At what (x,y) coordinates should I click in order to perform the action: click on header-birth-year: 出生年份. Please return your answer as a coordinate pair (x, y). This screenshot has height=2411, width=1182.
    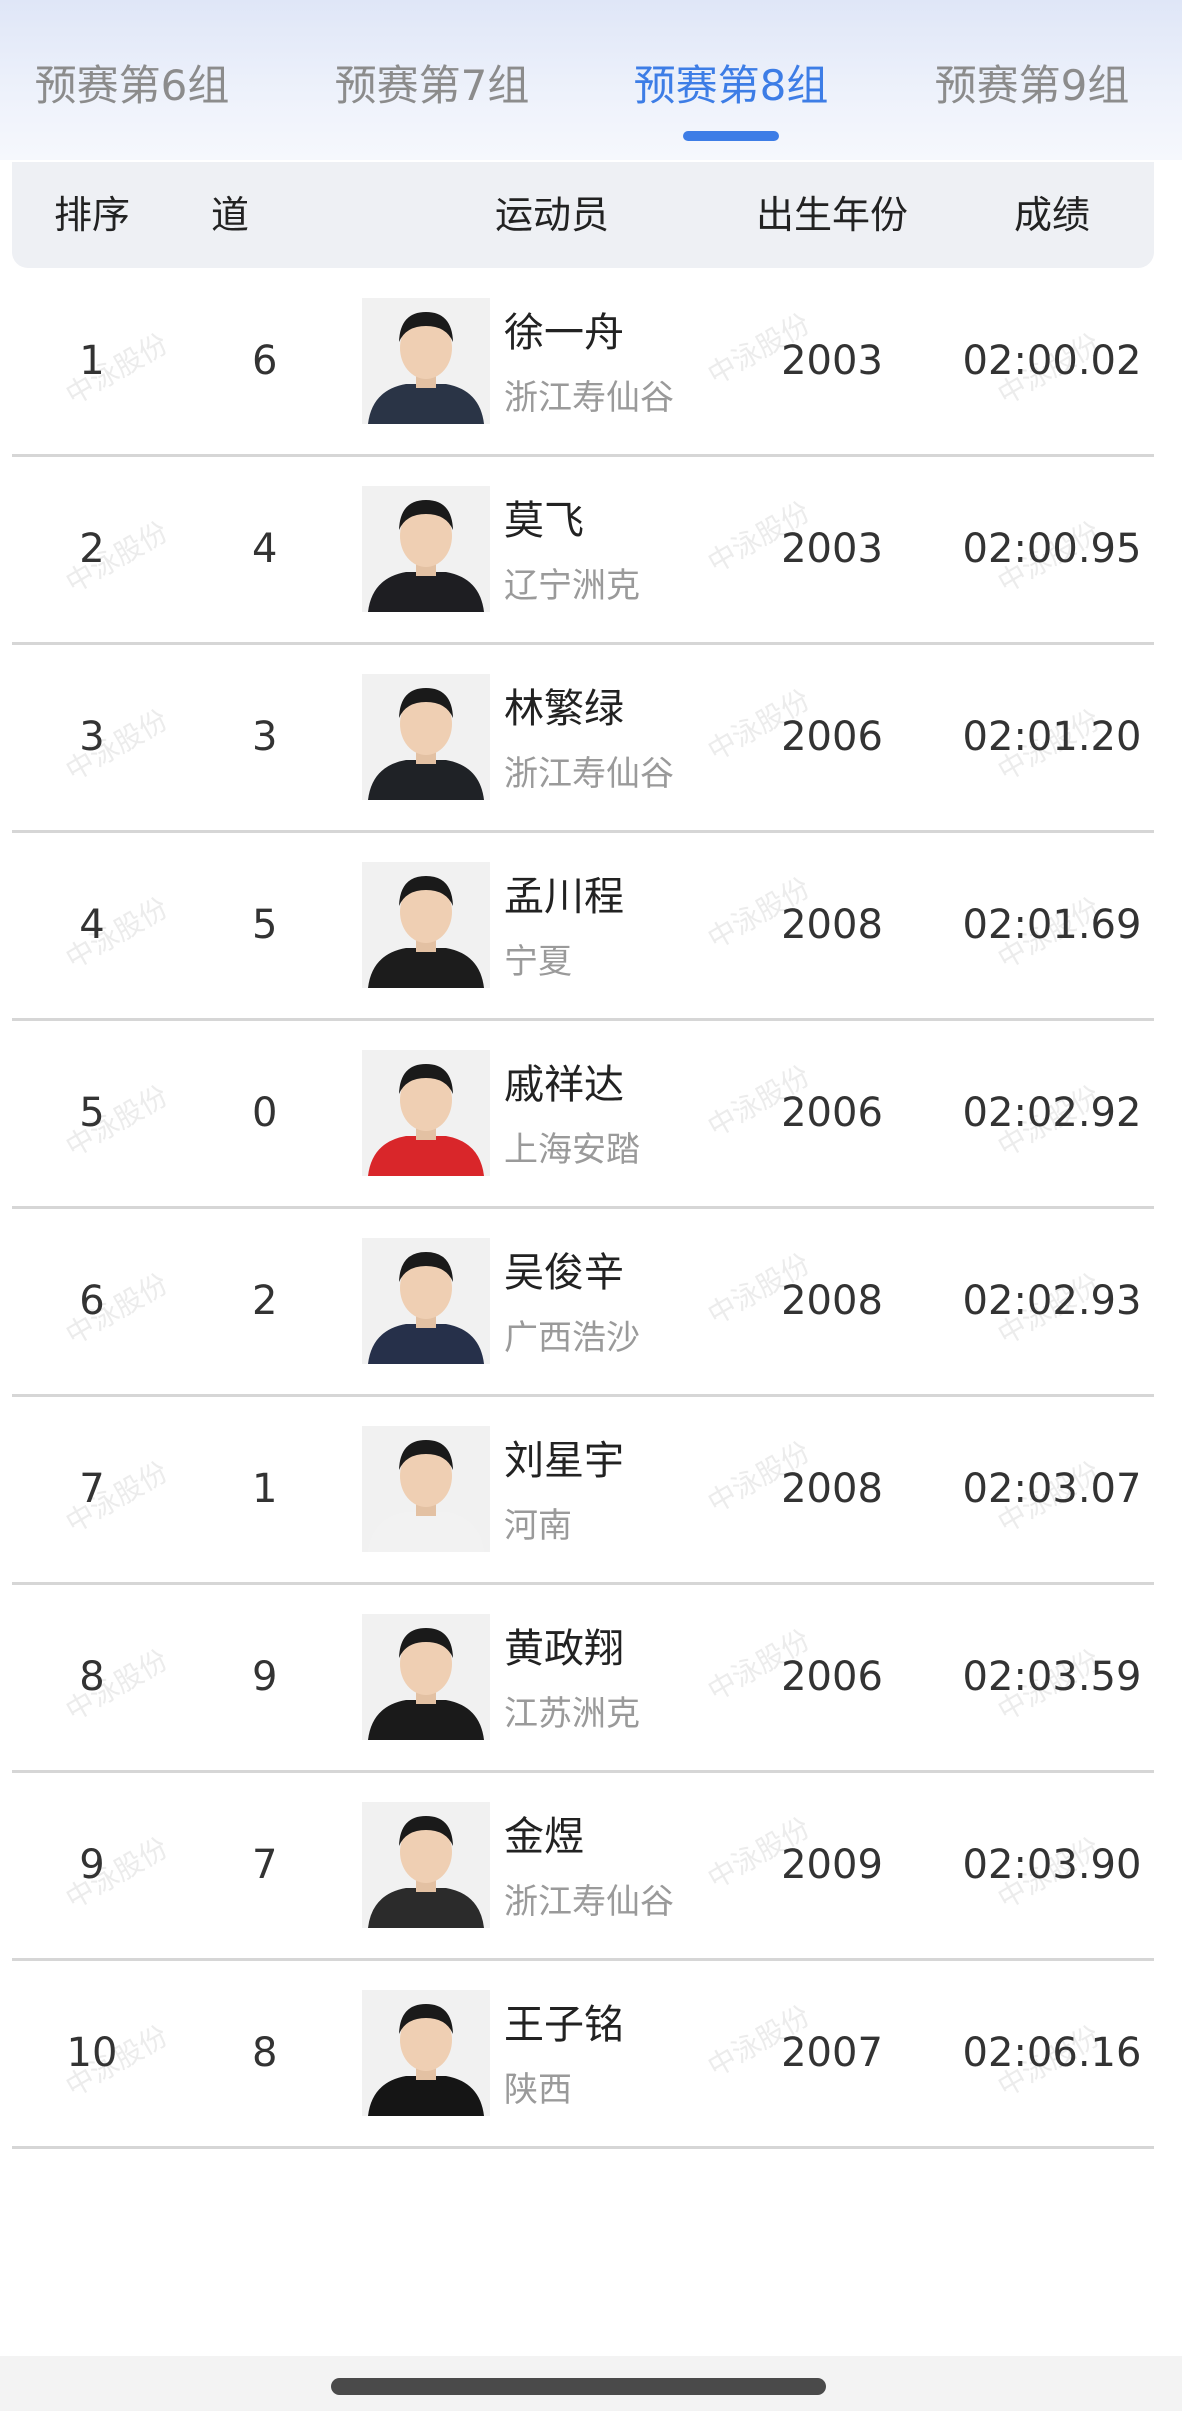
    Looking at the image, I should click on (831, 215).